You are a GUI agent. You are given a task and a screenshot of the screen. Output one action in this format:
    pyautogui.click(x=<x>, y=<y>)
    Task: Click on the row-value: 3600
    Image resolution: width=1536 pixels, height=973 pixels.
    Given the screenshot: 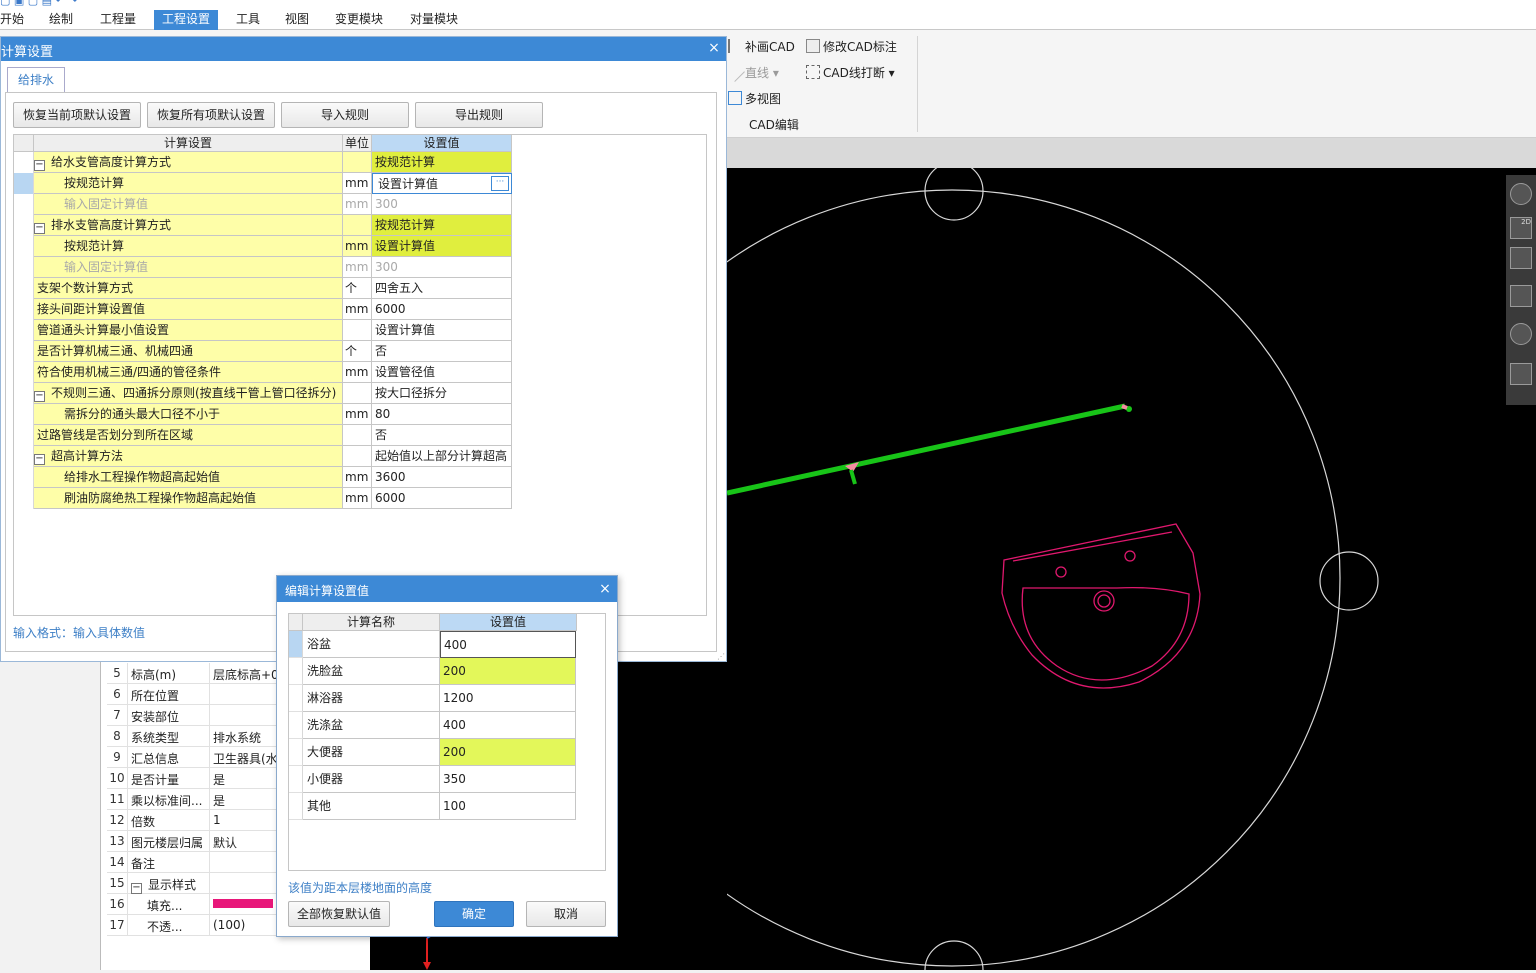 What is the action you would take?
    pyautogui.click(x=442, y=477)
    